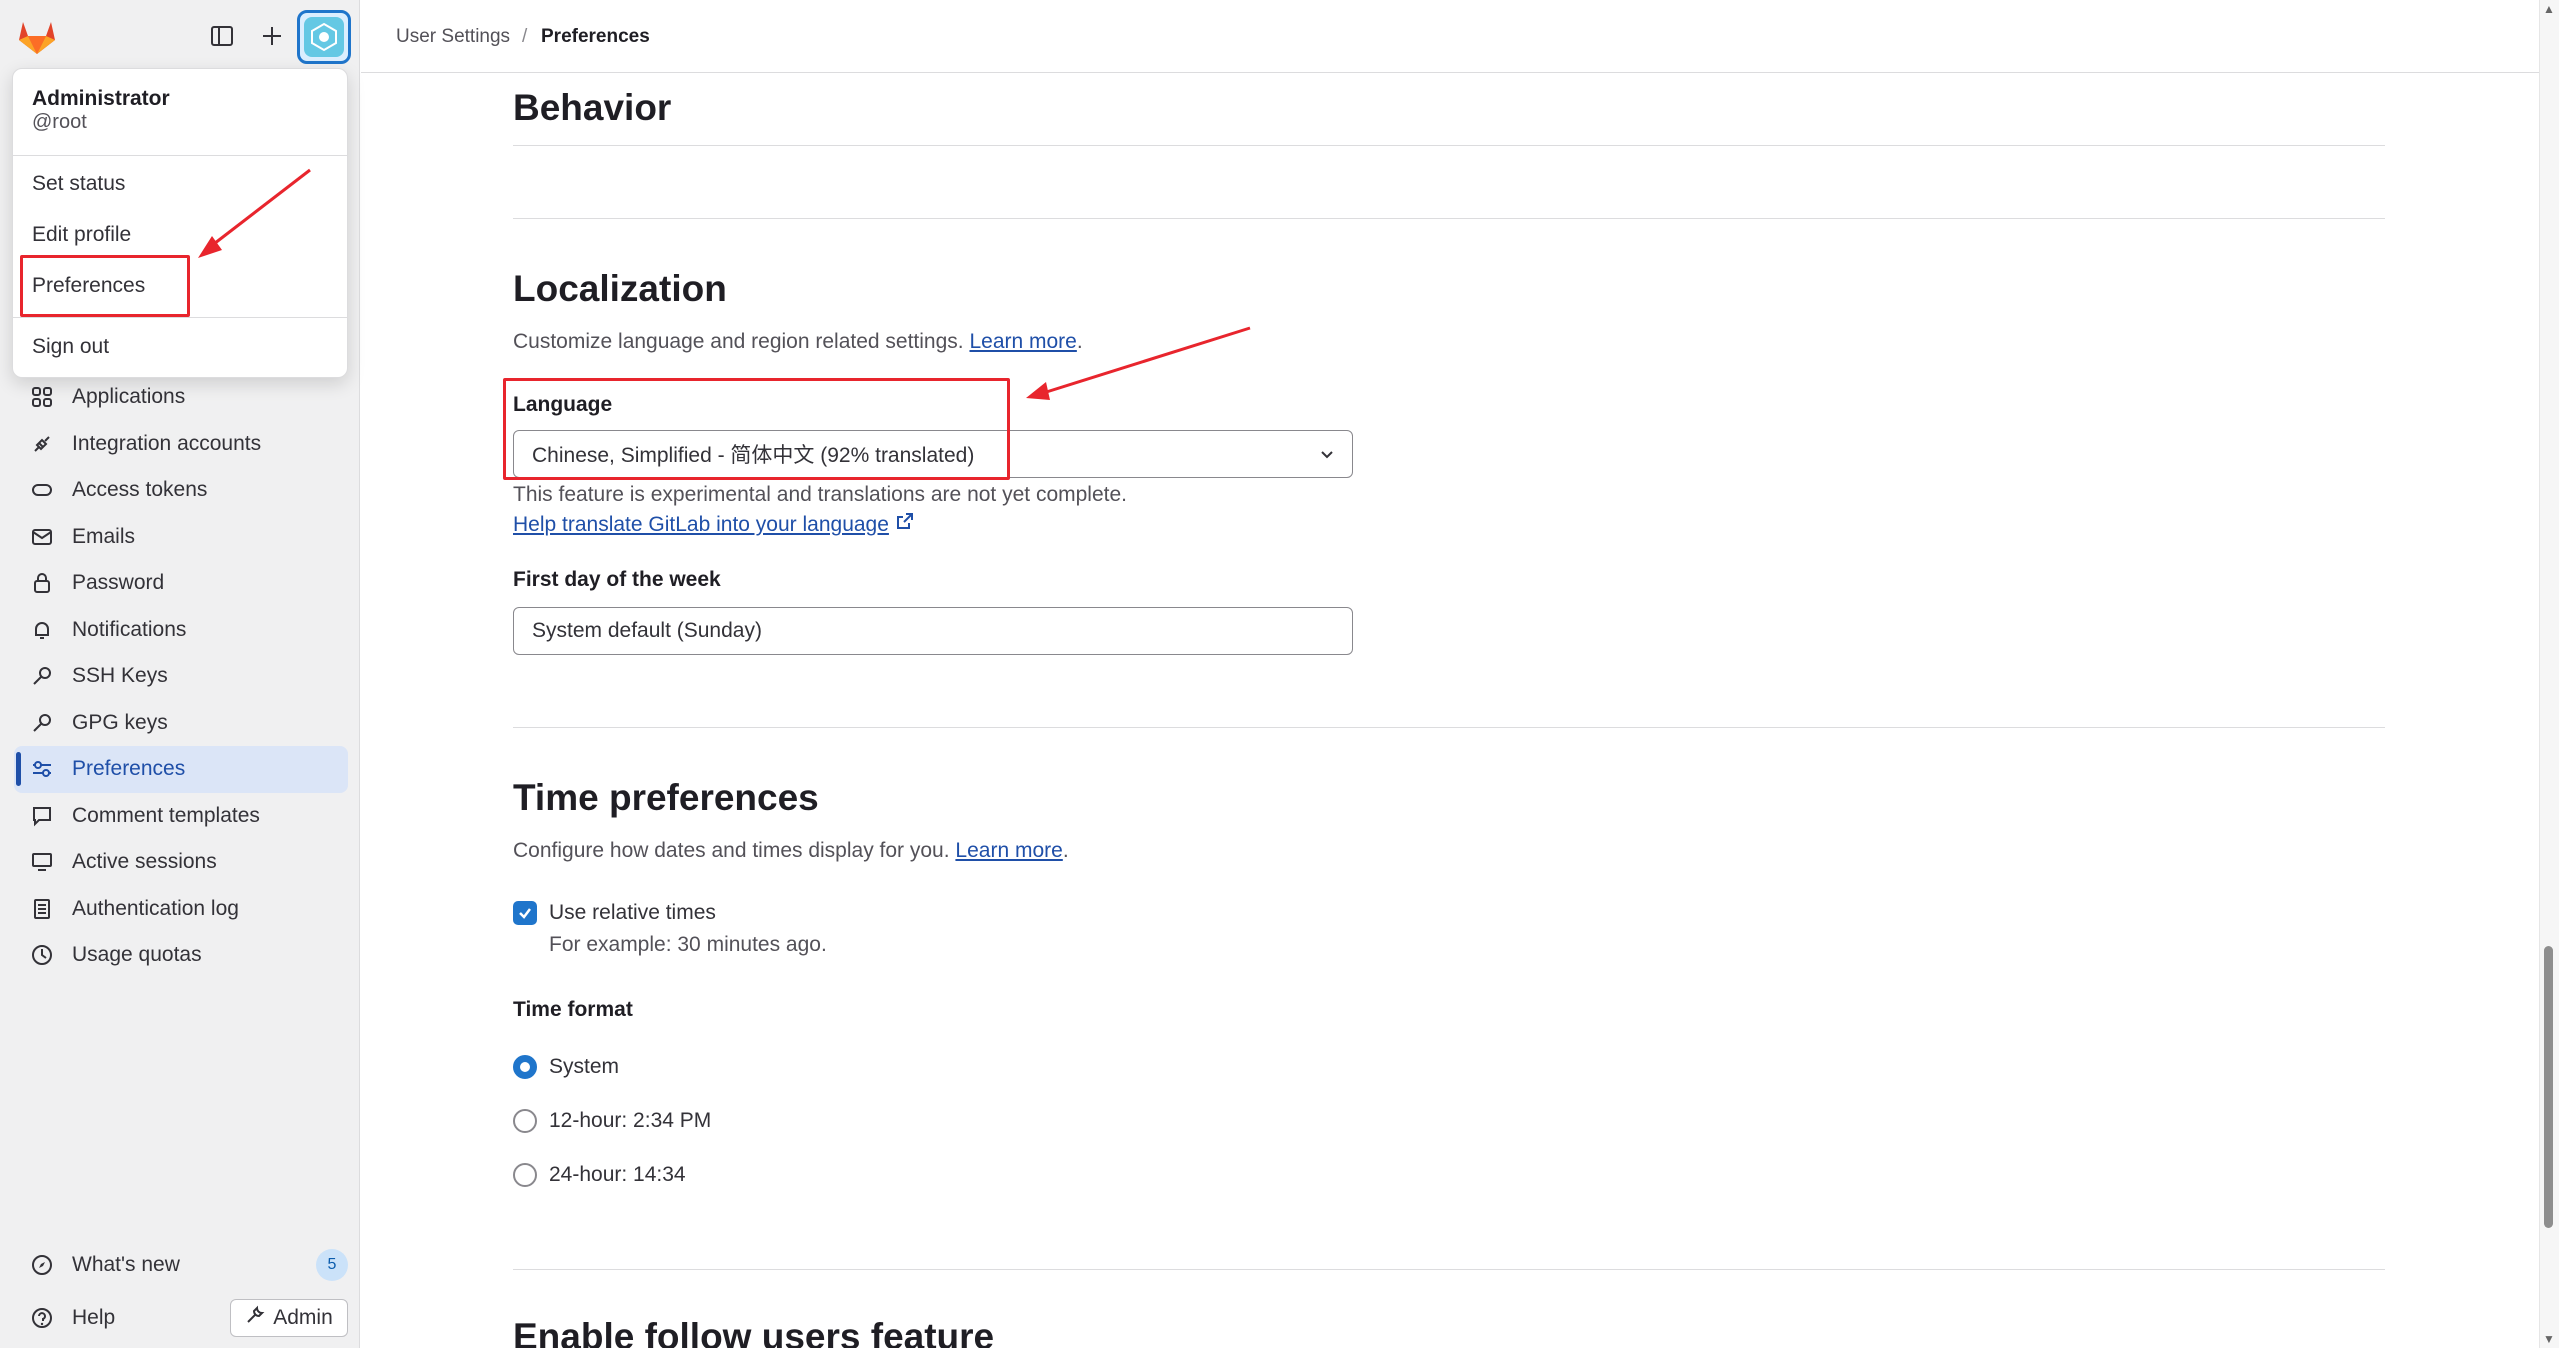 The height and width of the screenshot is (1348, 2559). What do you see at coordinates (2549, 9) in the screenshot?
I see `scroll-up-icon: ▲` at bounding box center [2549, 9].